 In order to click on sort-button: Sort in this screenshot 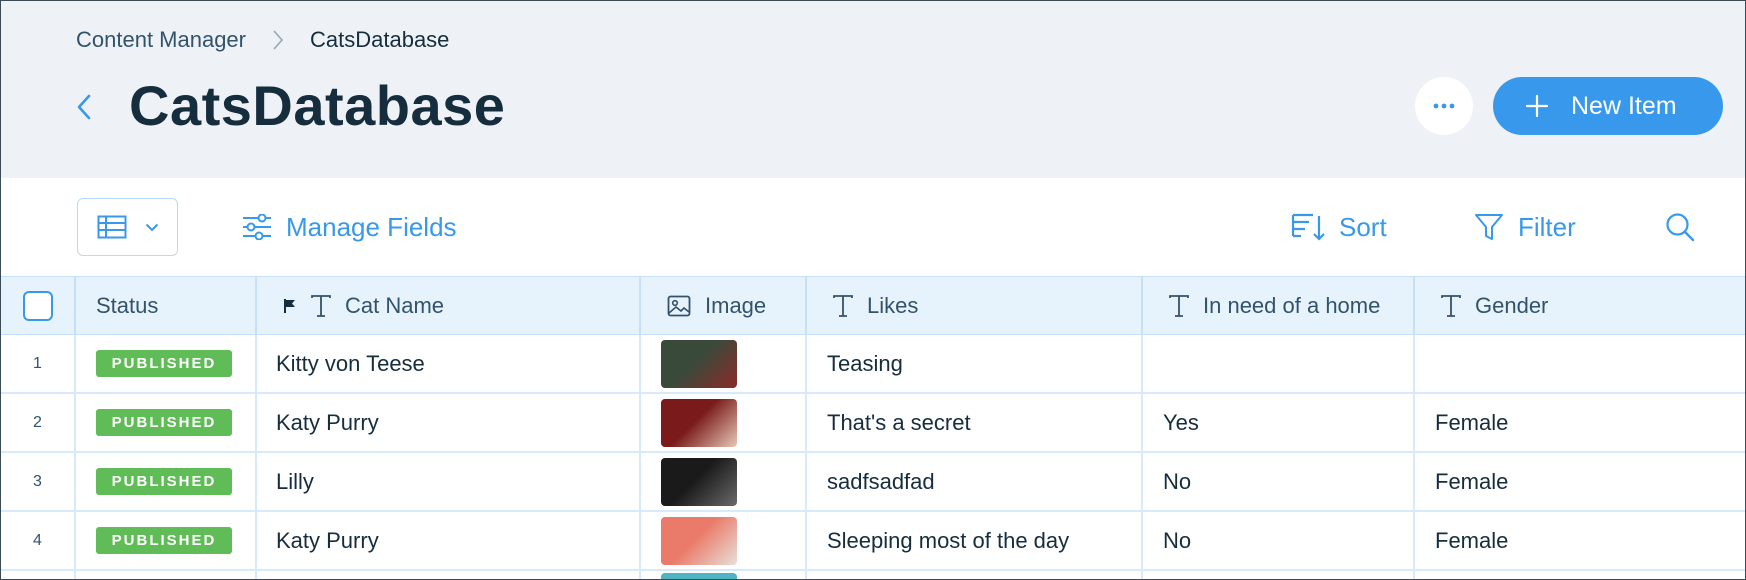, I will do `click(1339, 227)`.